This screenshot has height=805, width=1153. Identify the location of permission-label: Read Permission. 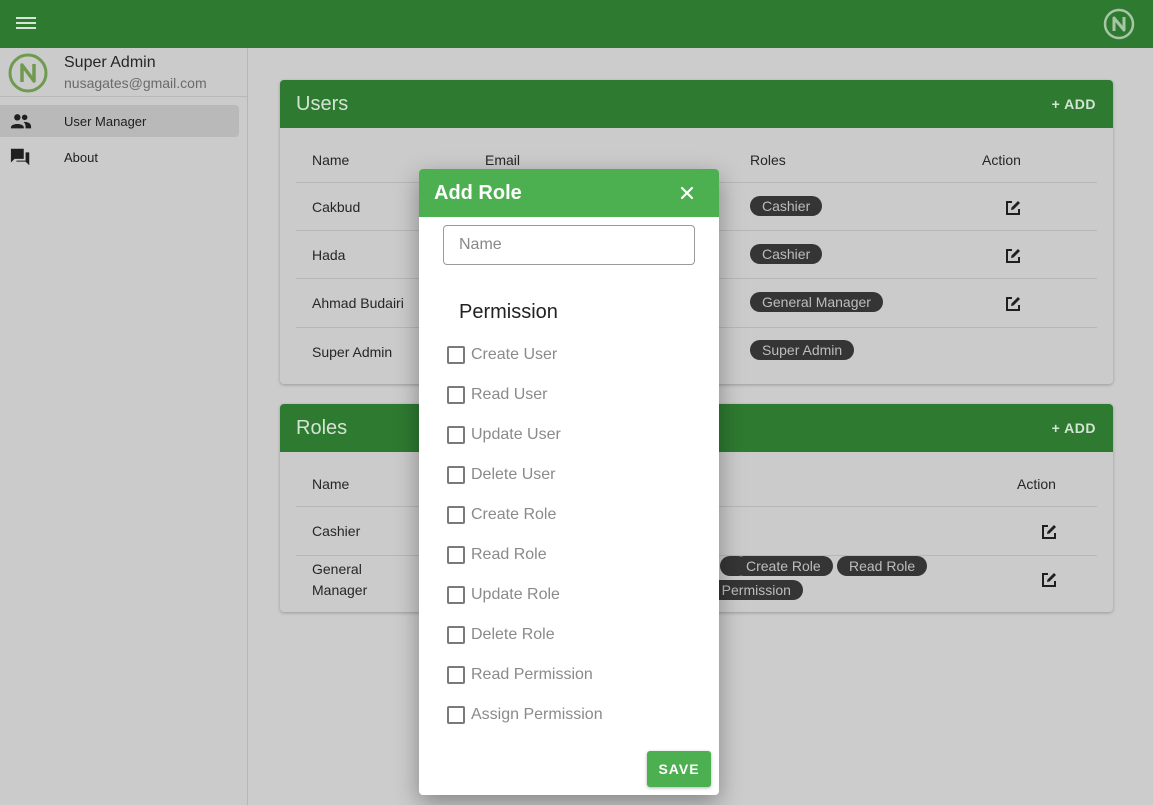
(532, 674).